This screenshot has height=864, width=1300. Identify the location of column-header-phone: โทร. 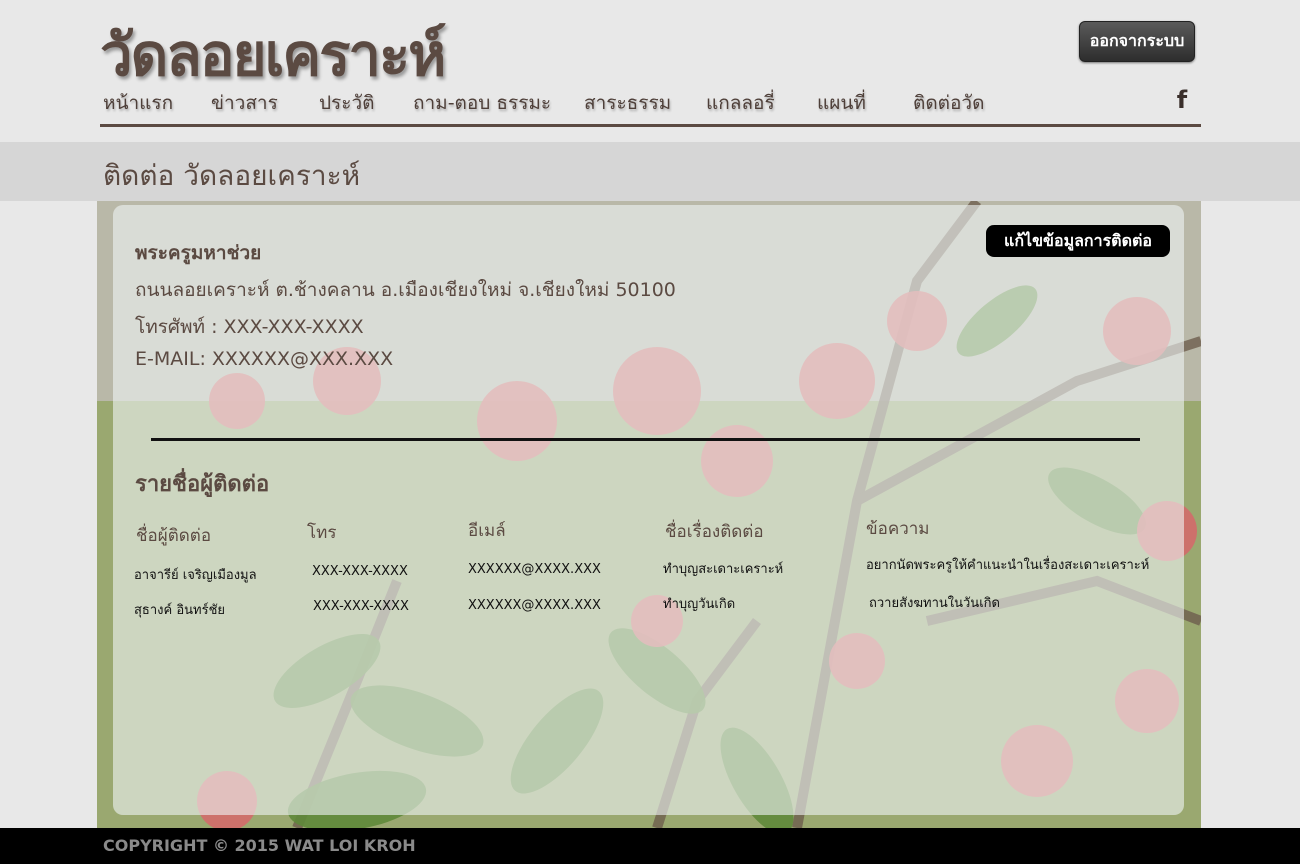
(322, 533).